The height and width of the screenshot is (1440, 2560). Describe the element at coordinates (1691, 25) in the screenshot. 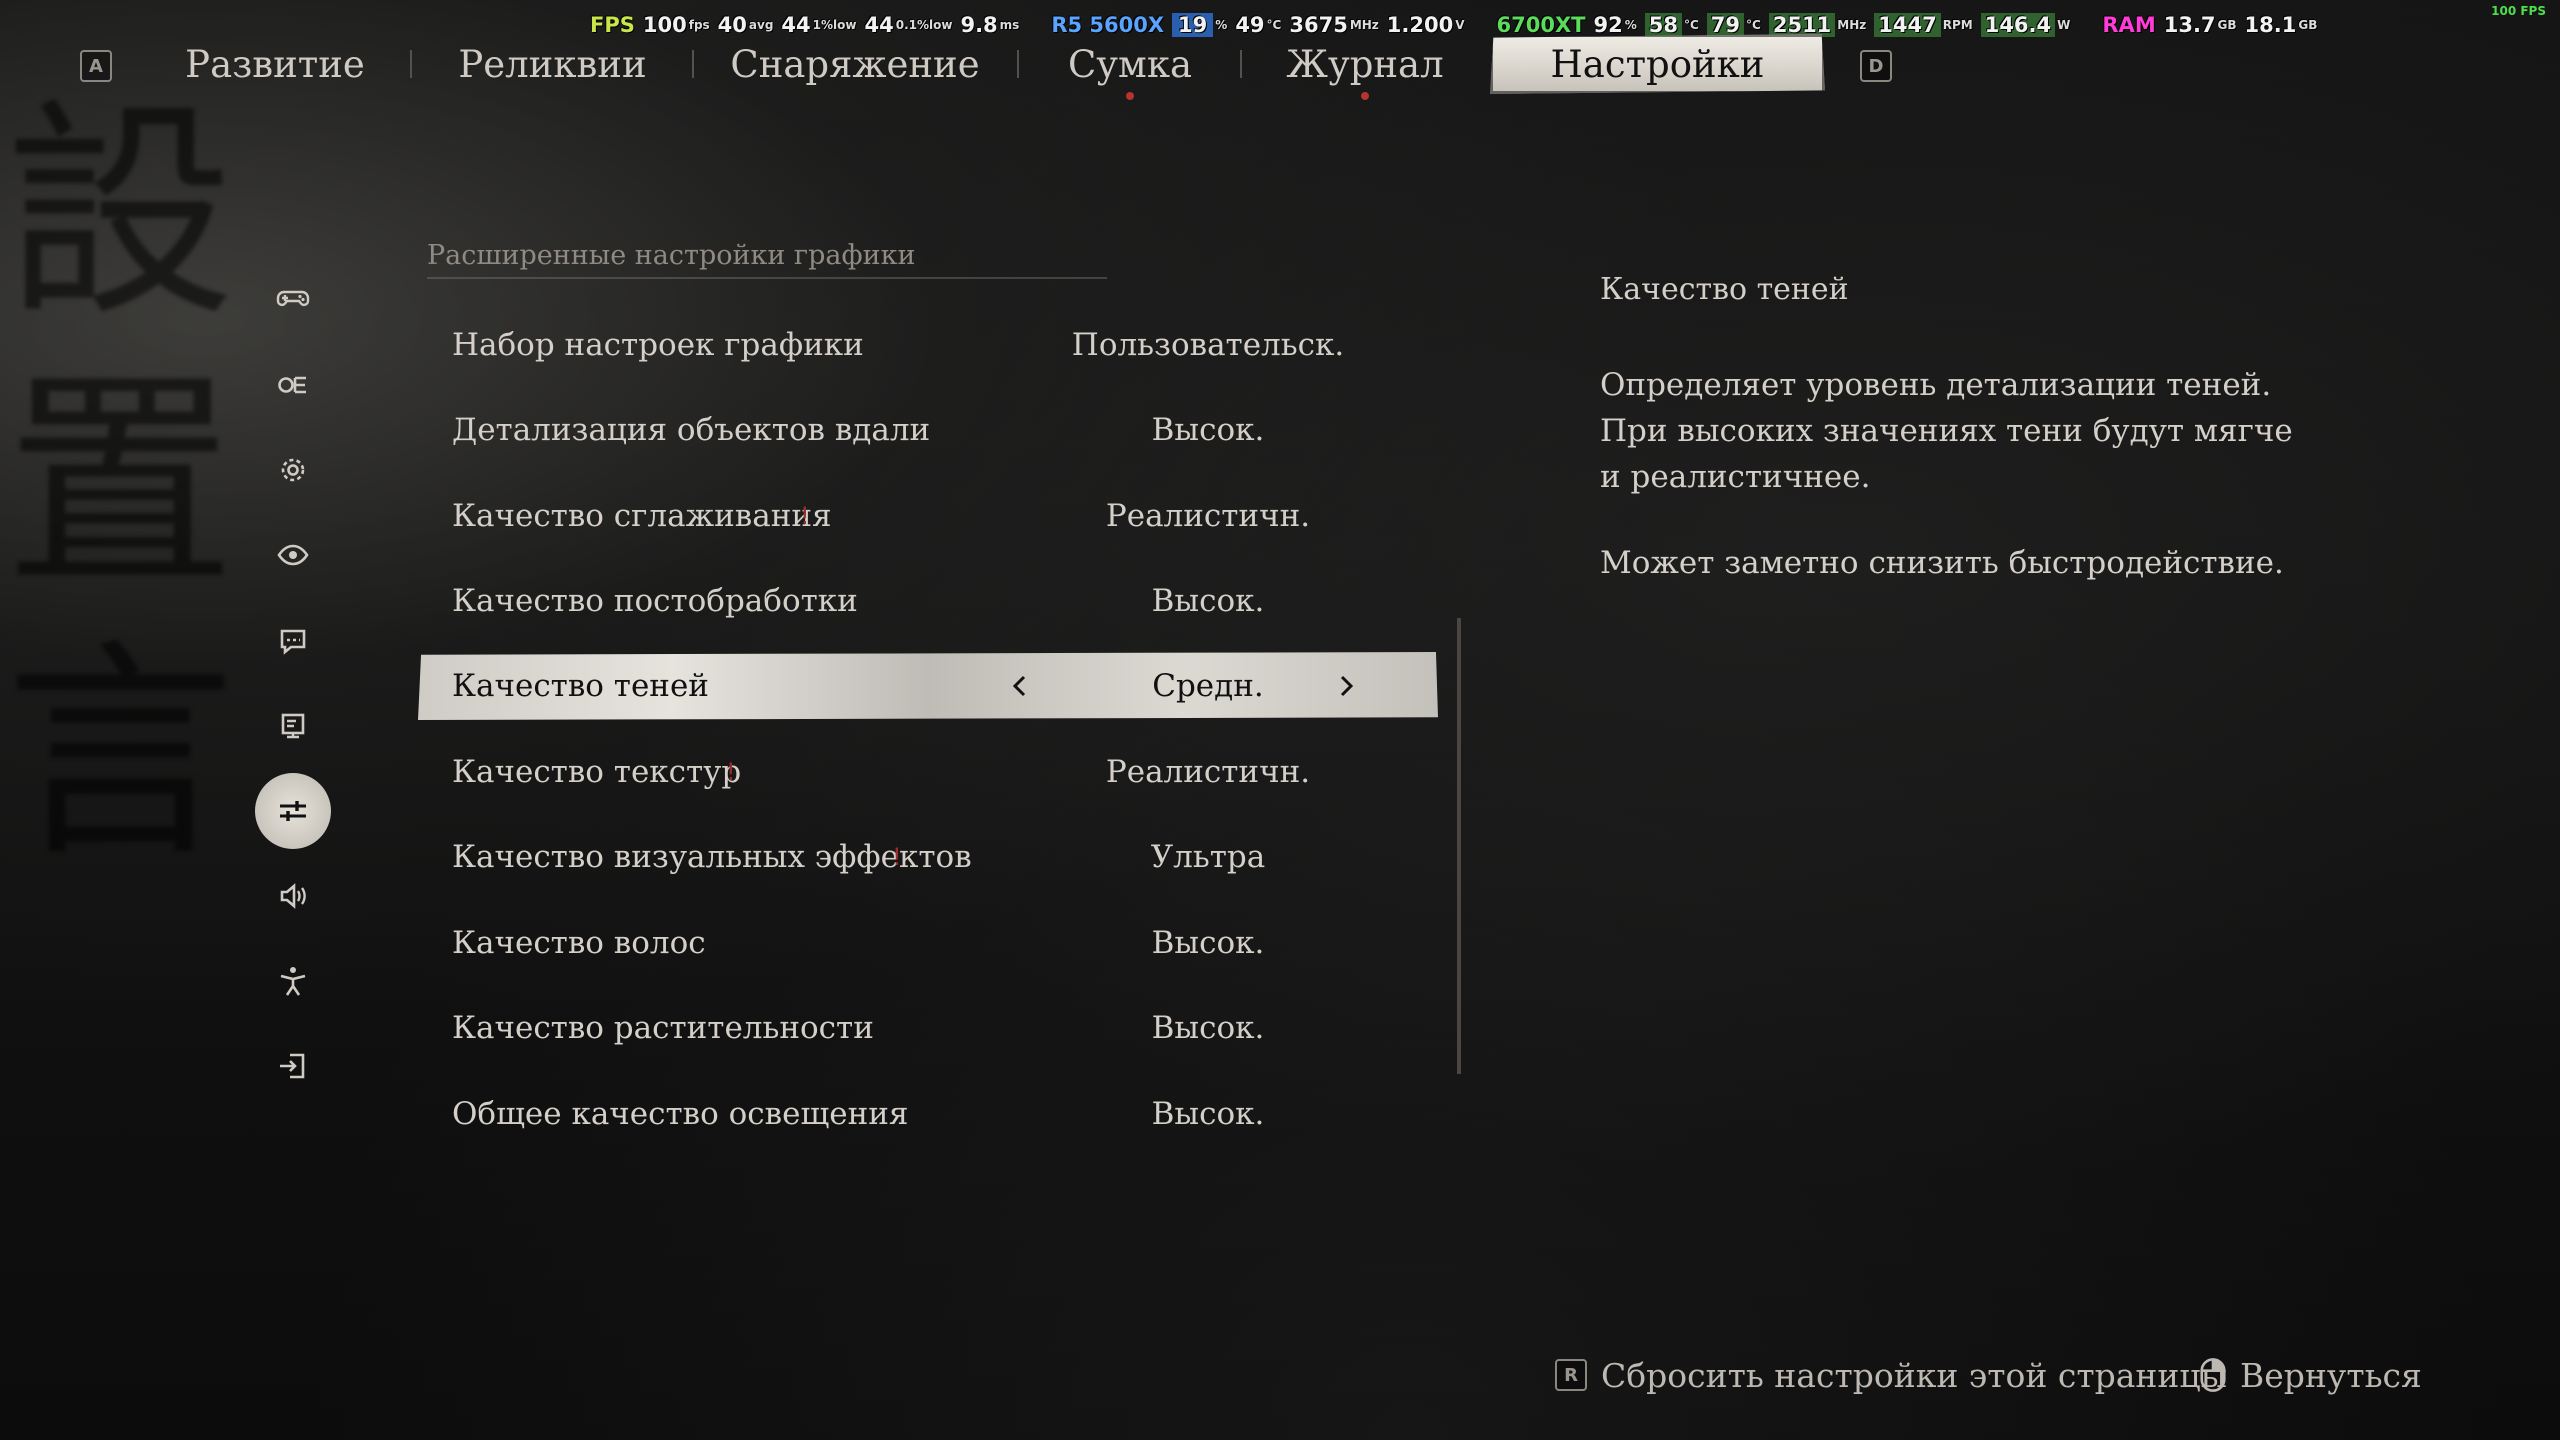

I see `perf-gpu-temp-unit: °C` at that location.